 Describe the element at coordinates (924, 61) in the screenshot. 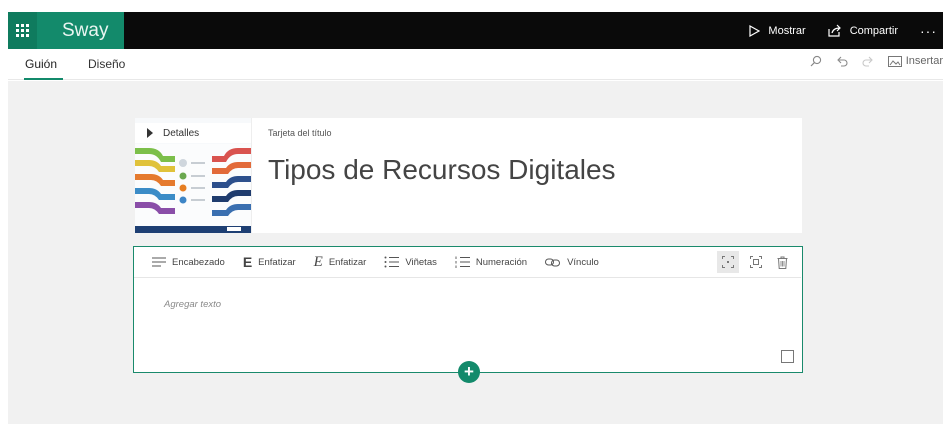

I see `insert-label: Insertar` at that location.